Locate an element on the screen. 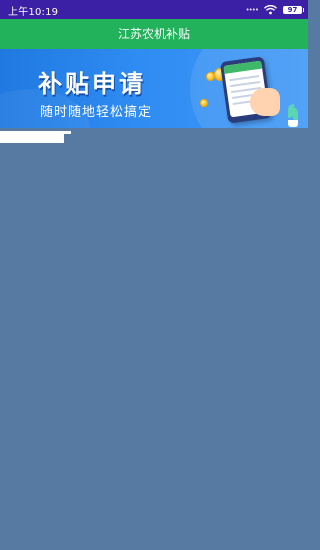 Image resolution: width=320 pixels, height=550 pixels. plant-icon is located at coordinates (293, 115).